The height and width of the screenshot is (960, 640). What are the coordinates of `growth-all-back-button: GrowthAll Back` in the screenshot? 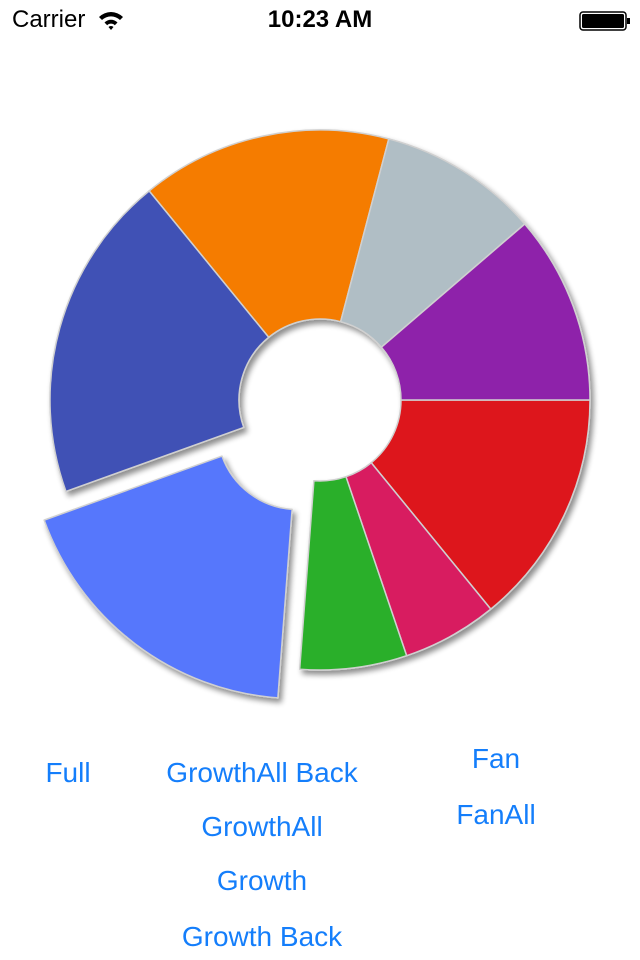 It's located at (261, 773).